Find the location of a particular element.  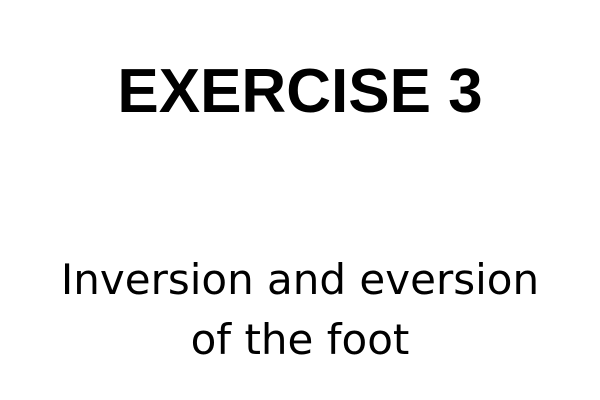

subtitle-line-2: of the foot is located at coordinates (300, 339).